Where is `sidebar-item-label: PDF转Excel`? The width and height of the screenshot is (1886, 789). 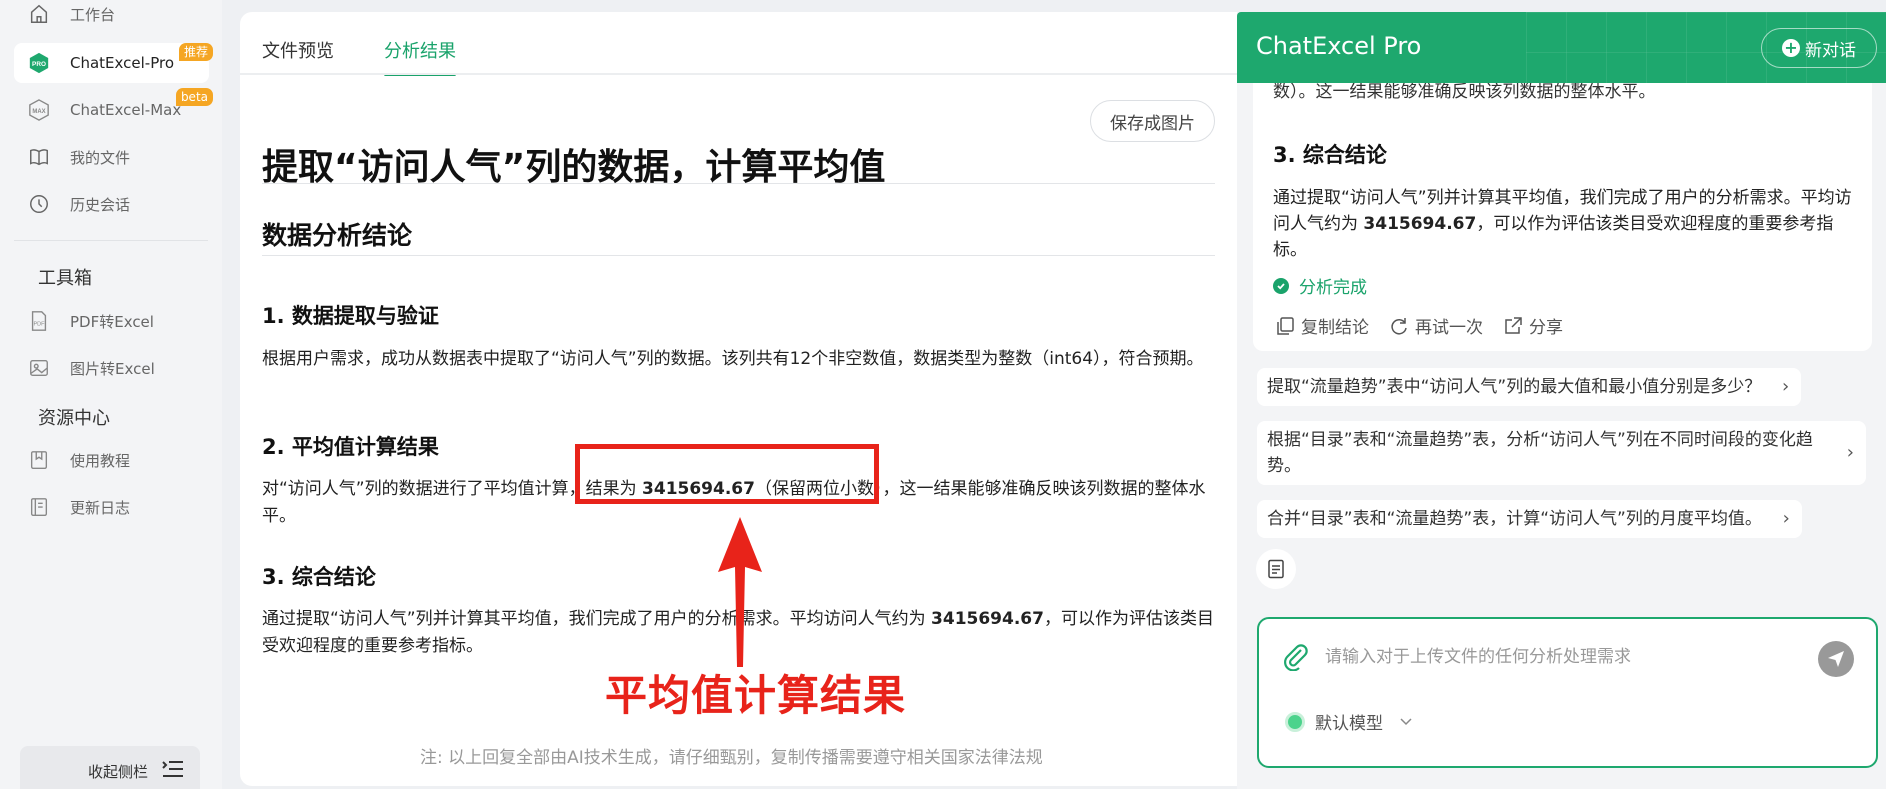
sidebar-item-label: PDF转Excel is located at coordinates (112, 321).